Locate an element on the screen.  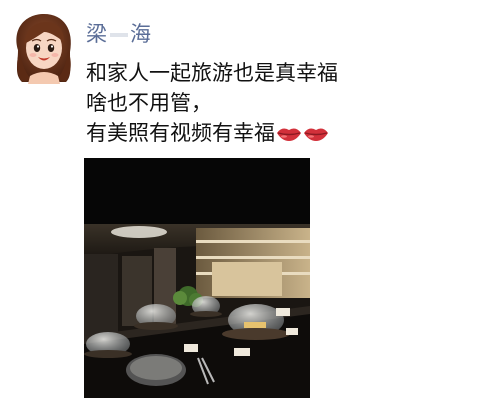
post-line: 和家人一起旅游也是真幸福 is located at coordinates (212, 73).